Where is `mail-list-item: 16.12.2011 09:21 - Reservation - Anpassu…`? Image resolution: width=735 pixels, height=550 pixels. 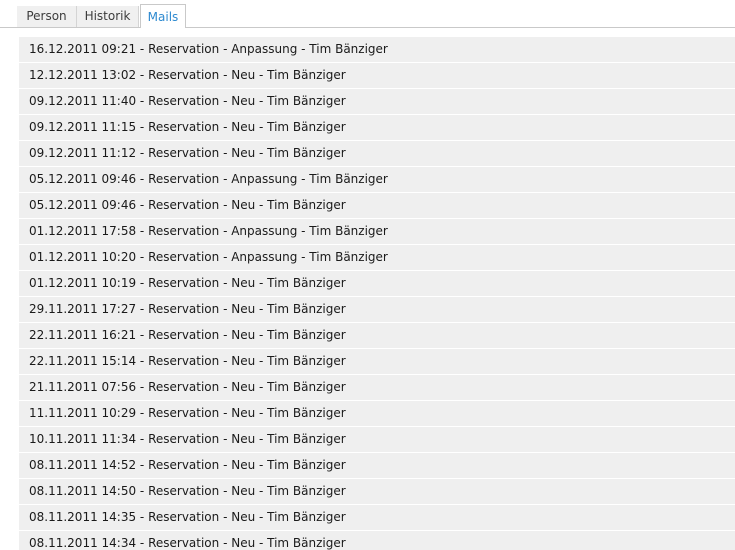
mail-list-item: 16.12.2011 09:21 - Reservation - Anpassu… is located at coordinates (377, 49).